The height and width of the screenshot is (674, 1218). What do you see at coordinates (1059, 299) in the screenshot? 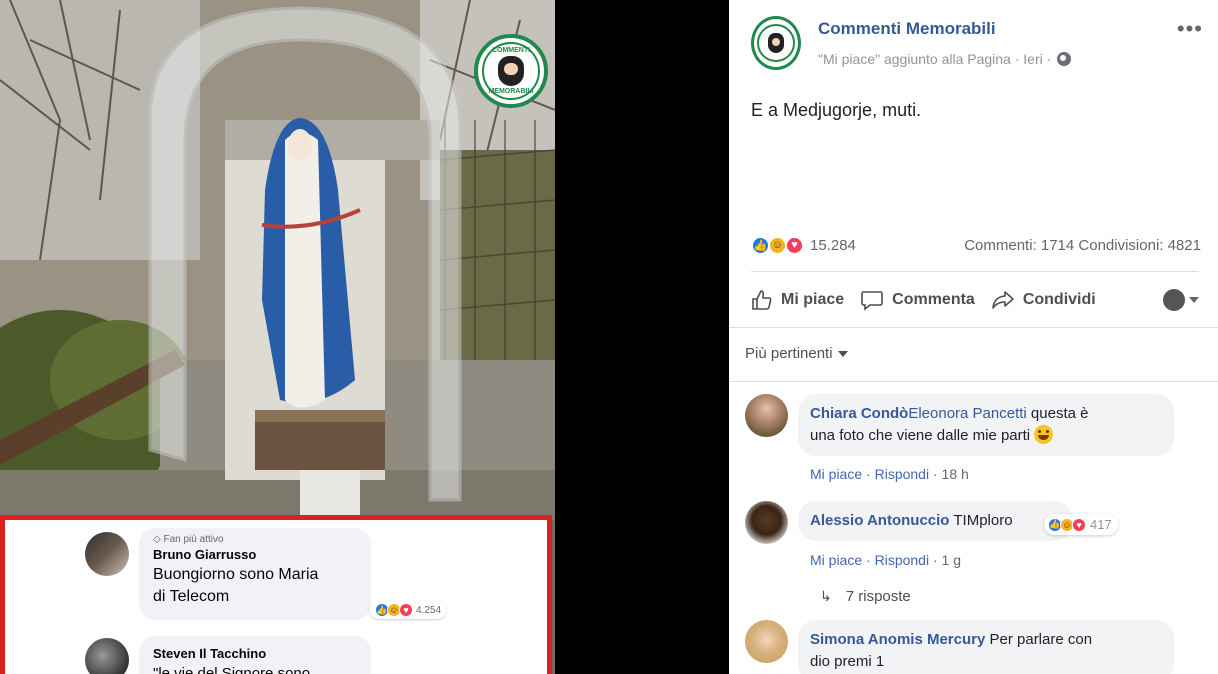
I see `share-button-label: Condividi` at bounding box center [1059, 299].